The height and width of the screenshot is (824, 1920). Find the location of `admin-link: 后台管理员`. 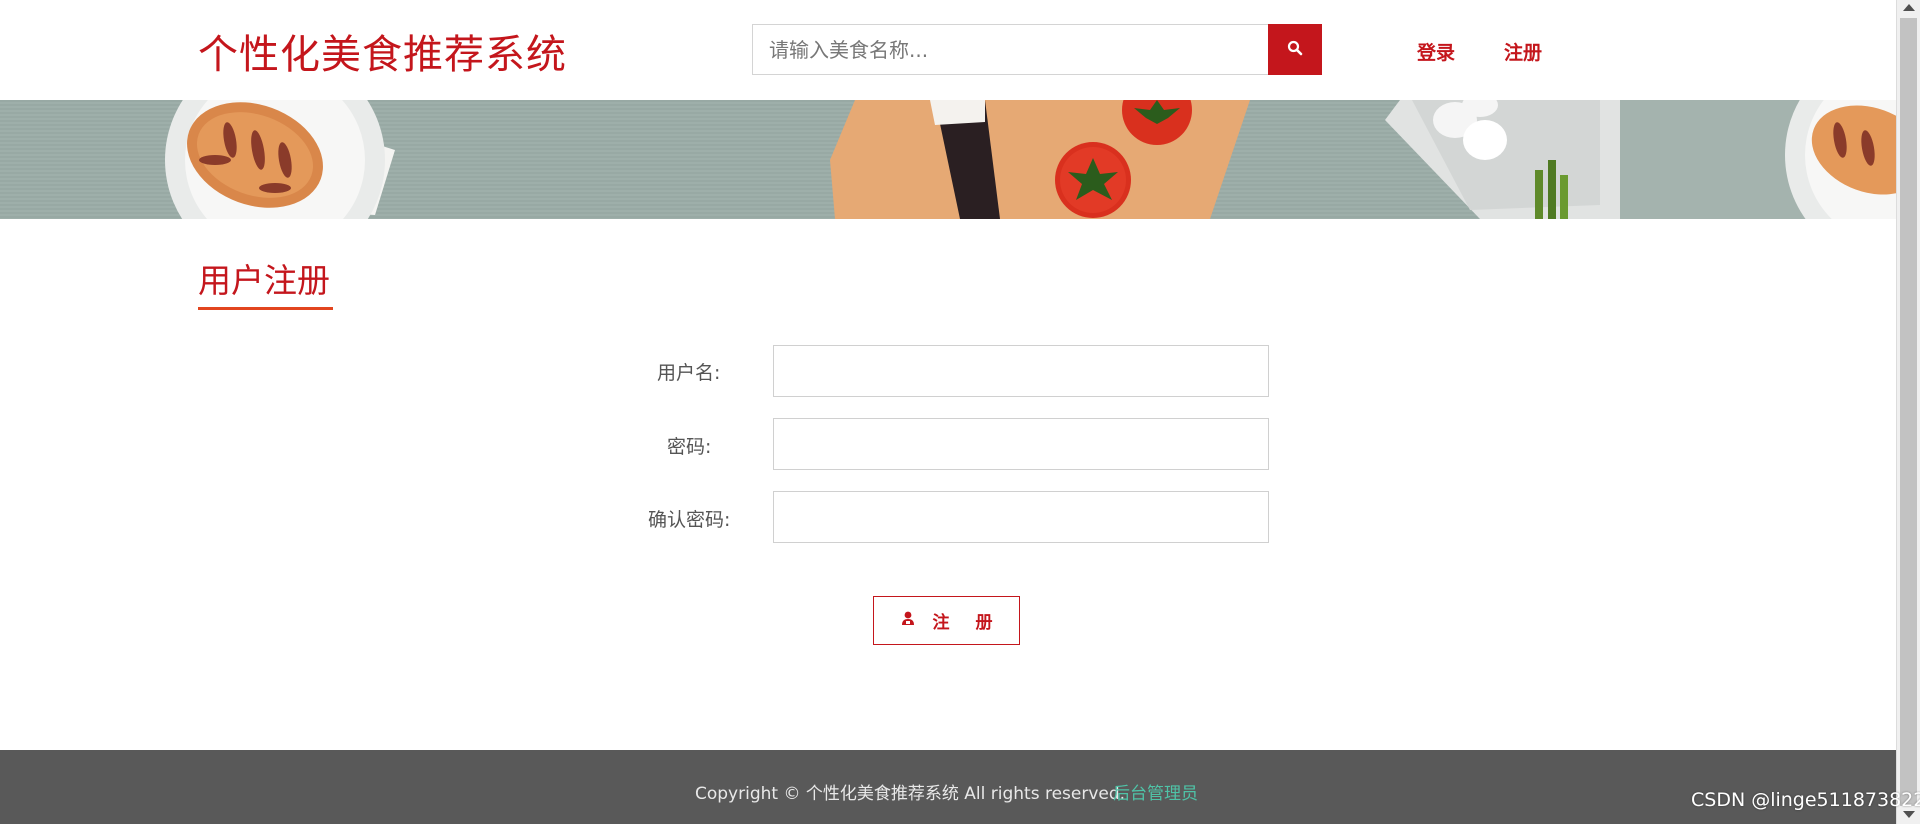

admin-link: 后台管理员 is located at coordinates (1155, 791).